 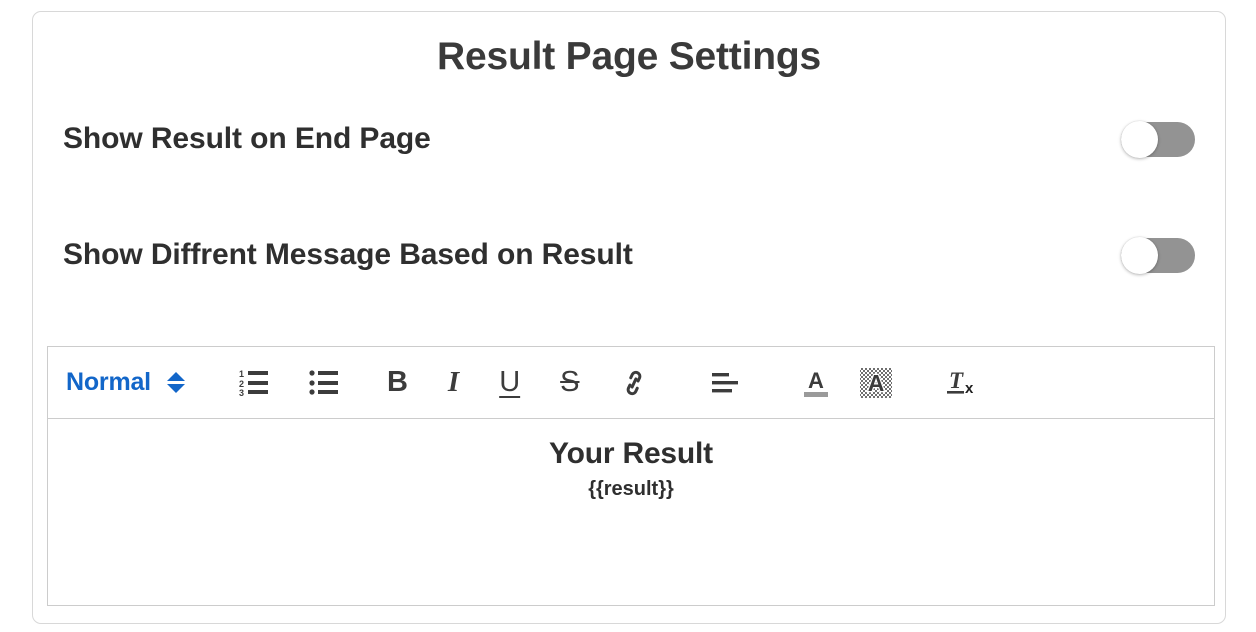 I want to click on chevron-updown-icon, so click(x=175, y=382).